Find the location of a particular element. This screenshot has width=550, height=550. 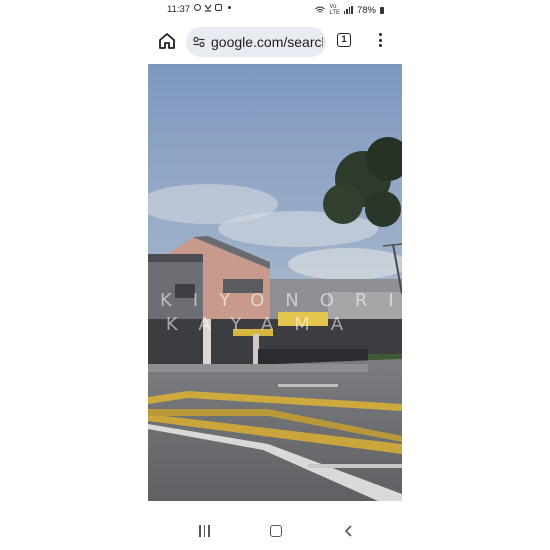

browser-toolbar: google.com/search 1 is located at coordinates (275, 42).